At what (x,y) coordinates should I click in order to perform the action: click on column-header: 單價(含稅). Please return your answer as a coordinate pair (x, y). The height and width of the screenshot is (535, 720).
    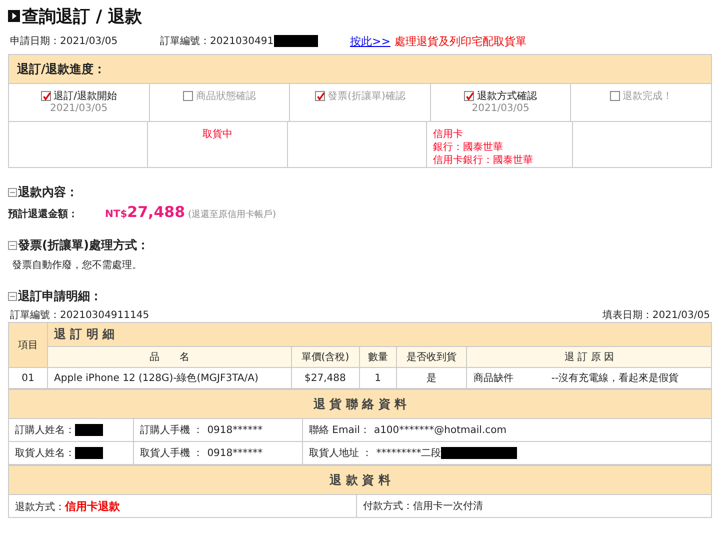
    Looking at the image, I should click on (325, 357).